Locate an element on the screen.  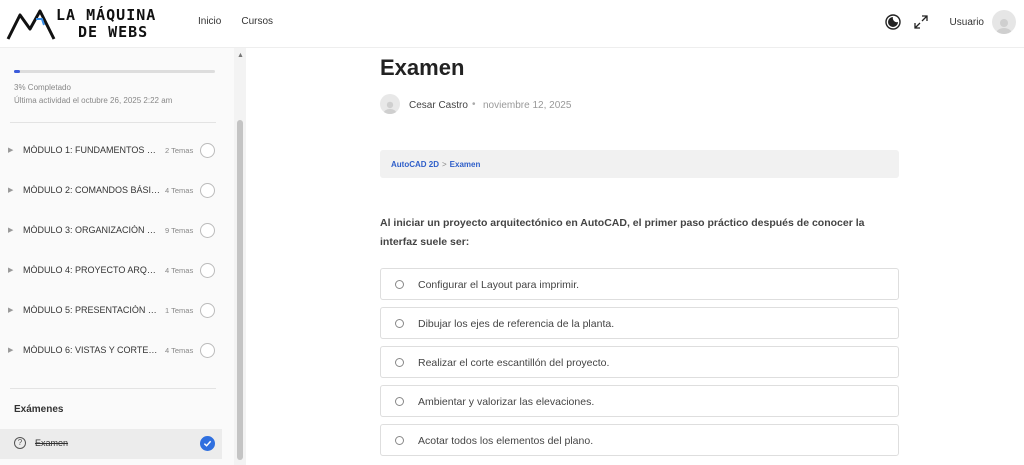
breadcrumb-course-link: AutoCAD 2D is located at coordinates (415, 164).